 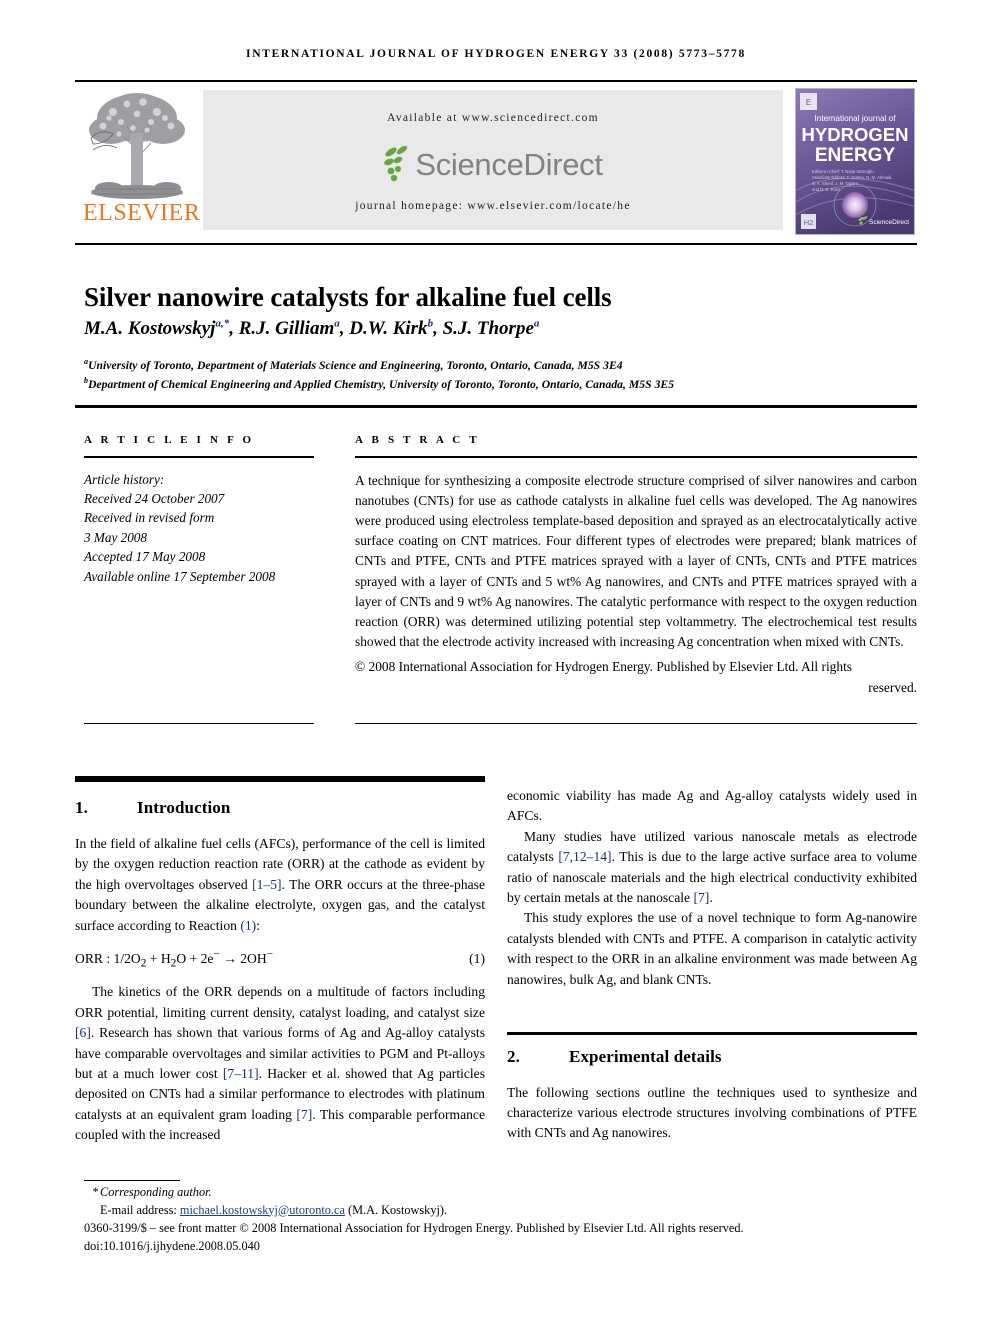 What do you see at coordinates (636, 457) in the screenshot?
I see `abstract-rule` at bounding box center [636, 457].